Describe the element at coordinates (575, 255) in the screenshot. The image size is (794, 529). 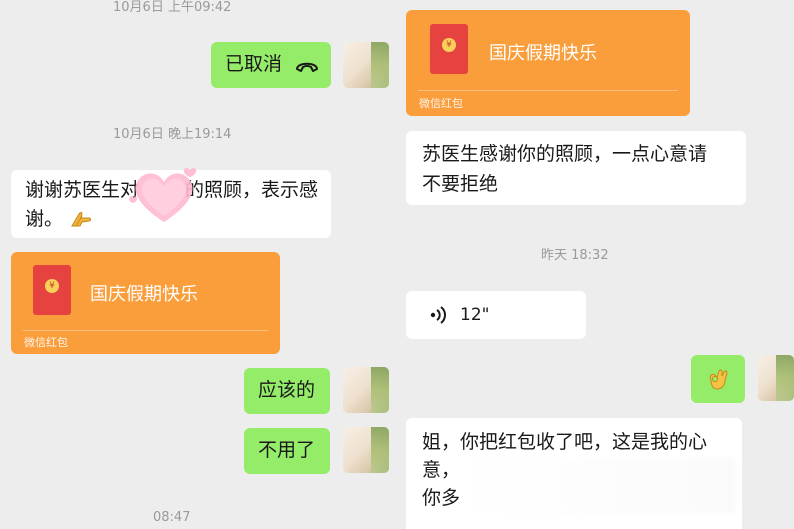
I see `timestamp: 昨天 18:32` at that location.